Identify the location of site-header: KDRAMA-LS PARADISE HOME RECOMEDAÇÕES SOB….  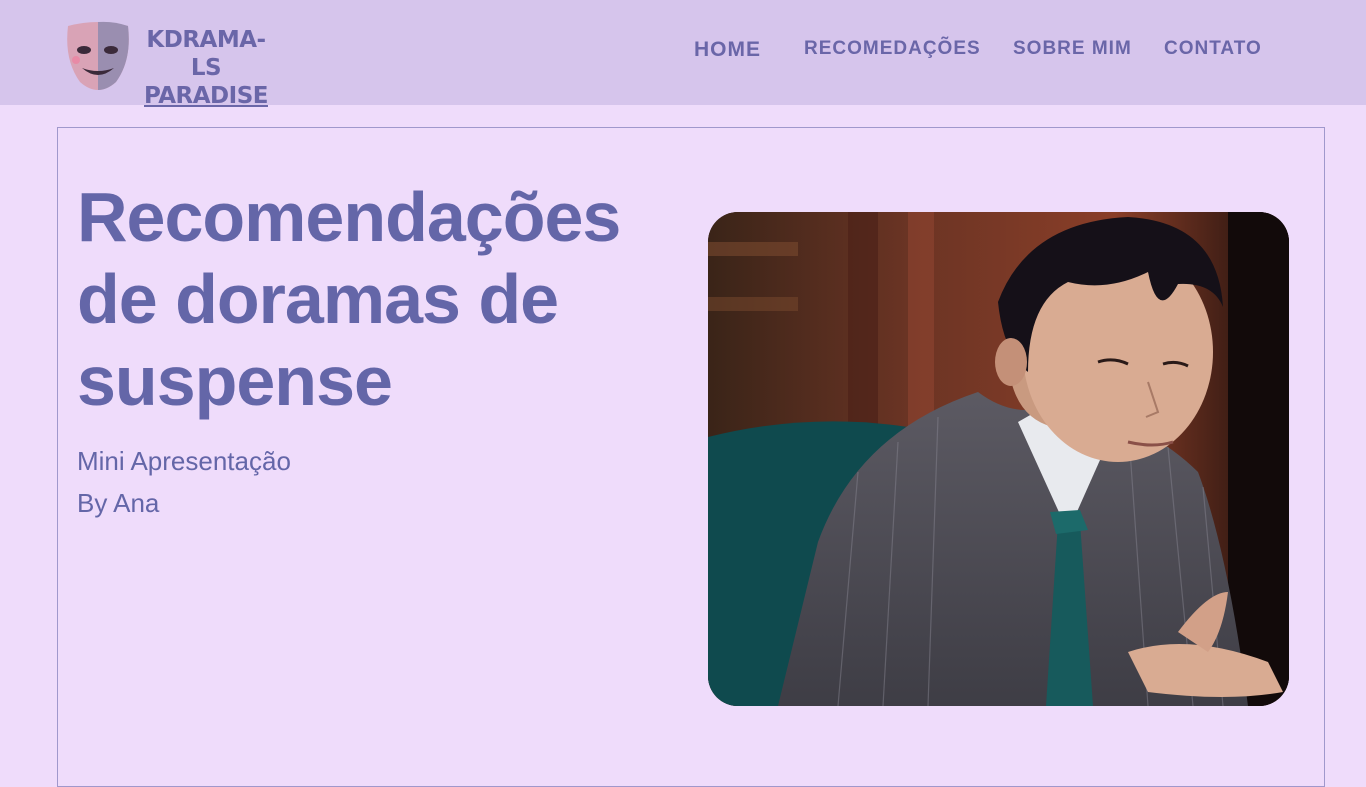
(683, 54).